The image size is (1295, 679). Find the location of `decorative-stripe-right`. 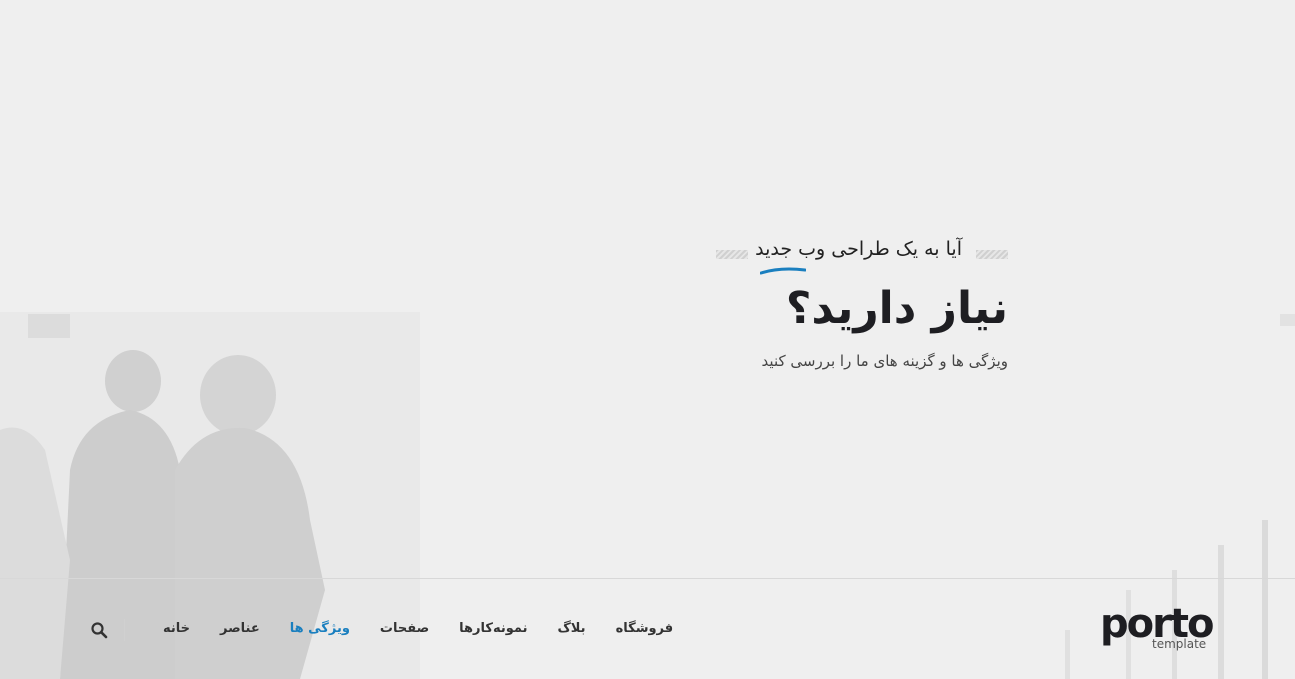

decorative-stripe-right is located at coordinates (992, 254).